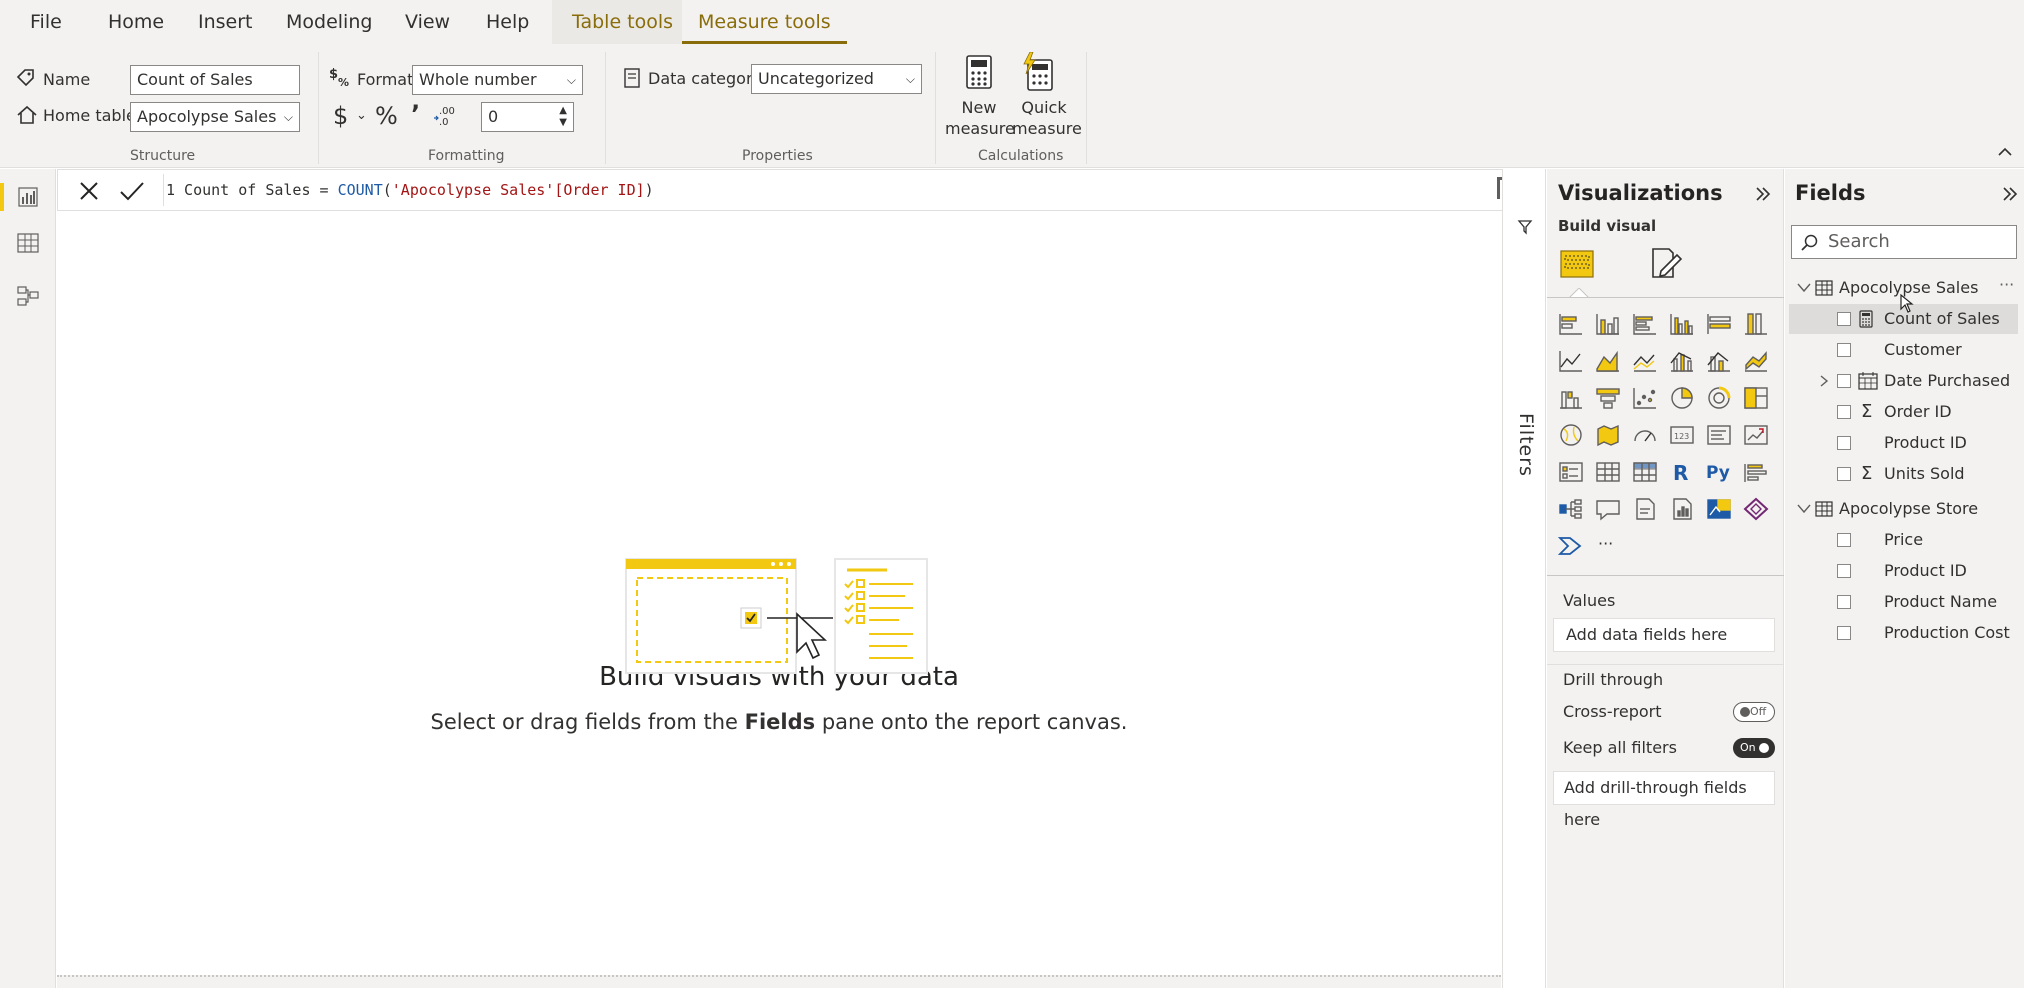  What do you see at coordinates (1665, 263) in the screenshot?
I see `format-visual-icon` at bounding box center [1665, 263].